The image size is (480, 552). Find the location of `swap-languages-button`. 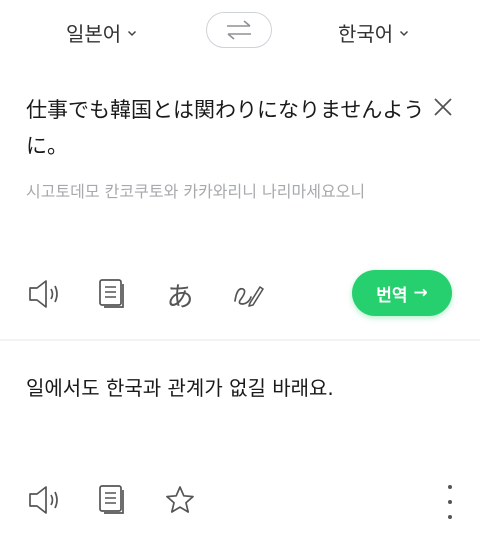

swap-languages-button is located at coordinates (239, 30).